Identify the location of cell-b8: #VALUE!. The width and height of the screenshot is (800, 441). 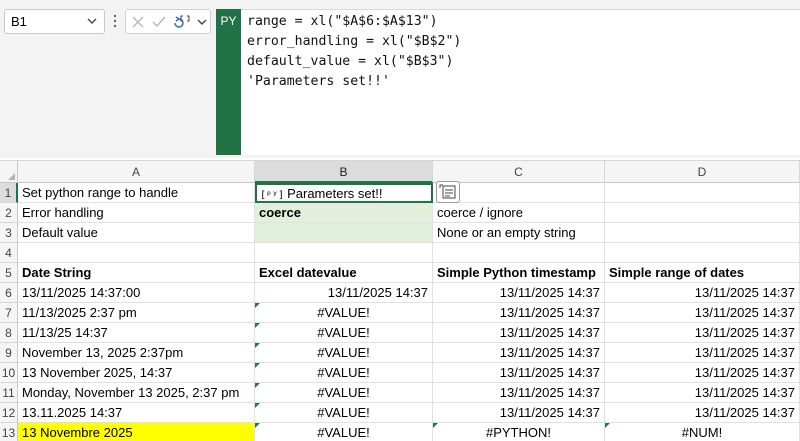
(344, 333).